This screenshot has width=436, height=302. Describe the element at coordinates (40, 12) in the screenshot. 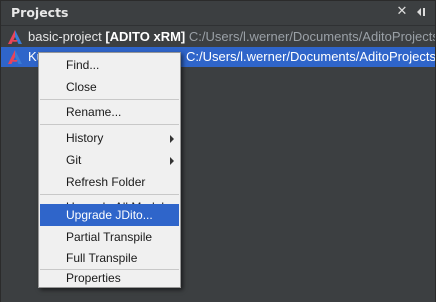

I see `panel-title: Projects` at that location.